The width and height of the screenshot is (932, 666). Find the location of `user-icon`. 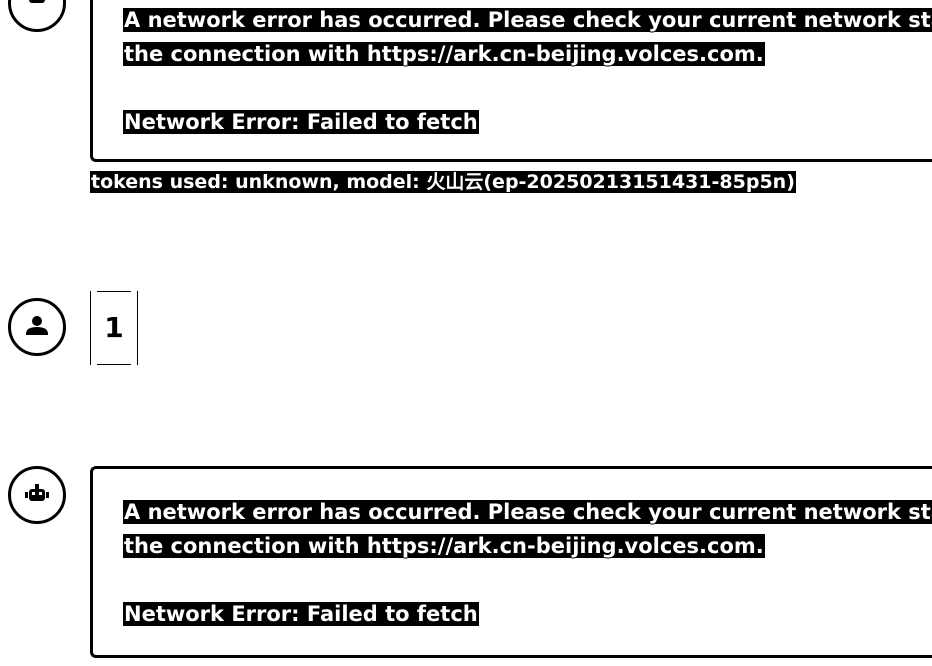

user-icon is located at coordinates (37, 325).